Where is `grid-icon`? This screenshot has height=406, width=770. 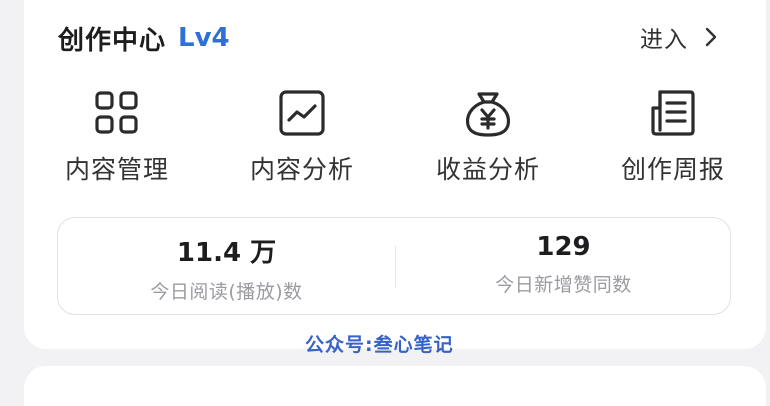
grid-icon is located at coordinates (116, 112).